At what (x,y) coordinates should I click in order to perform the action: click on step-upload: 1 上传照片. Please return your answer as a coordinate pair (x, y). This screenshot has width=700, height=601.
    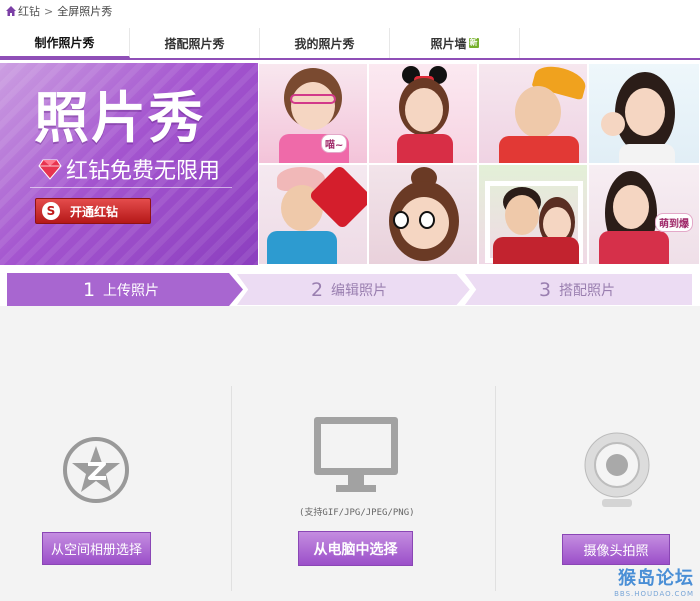
    Looking at the image, I should click on (125, 289).